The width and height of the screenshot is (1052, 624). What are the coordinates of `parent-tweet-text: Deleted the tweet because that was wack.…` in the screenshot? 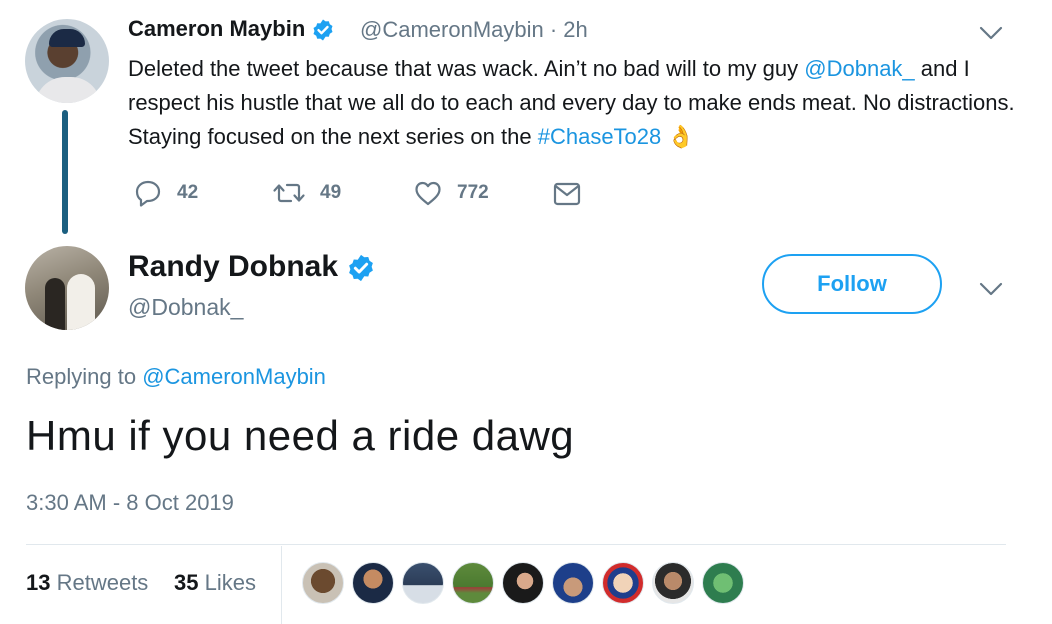 It's located at (573, 103).